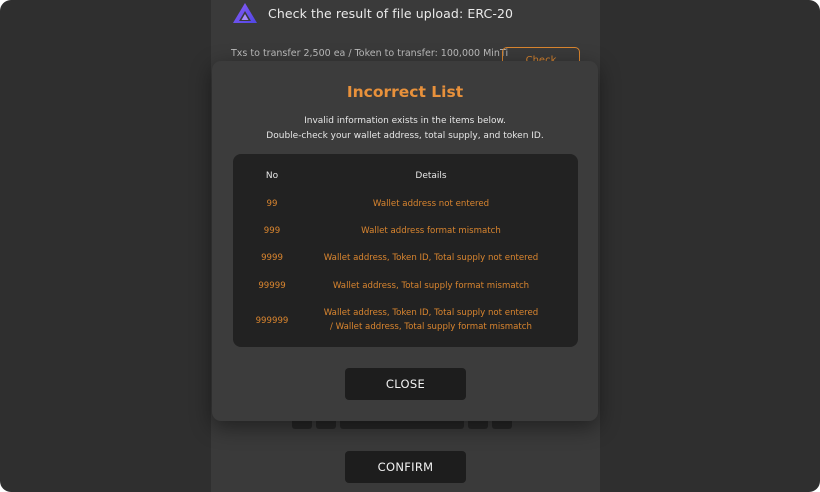 The image size is (820, 492). Describe the element at coordinates (272, 286) in the screenshot. I see `row-no: 99999` at that location.